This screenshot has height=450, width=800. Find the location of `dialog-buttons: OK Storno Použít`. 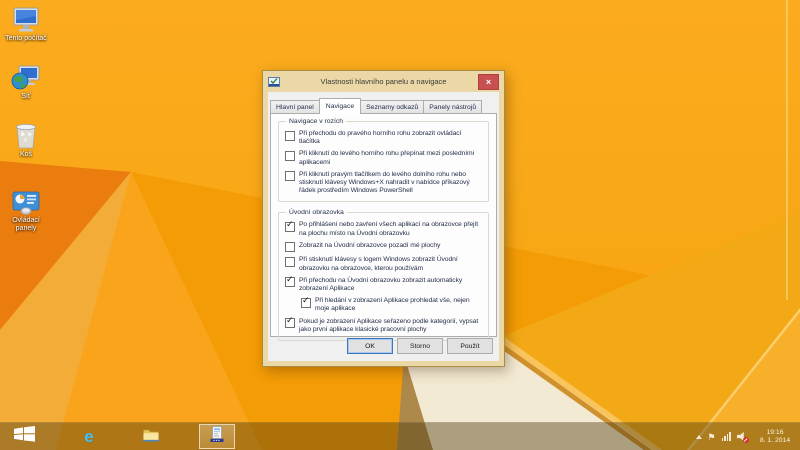

dialog-buttons: OK Storno Použít is located at coordinates (420, 346).